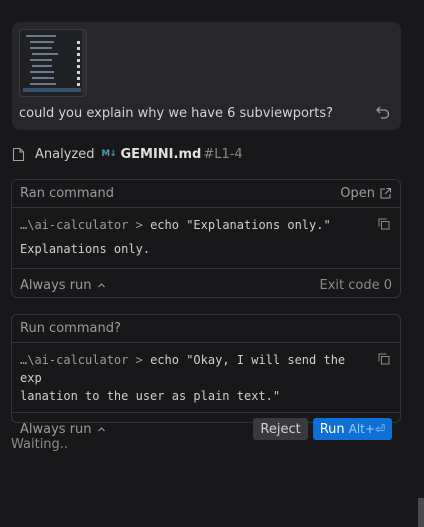  Describe the element at coordinates (150, 396) in the screenshot. I see `command-text-continued: lanation to the user as plain text."` at that location.